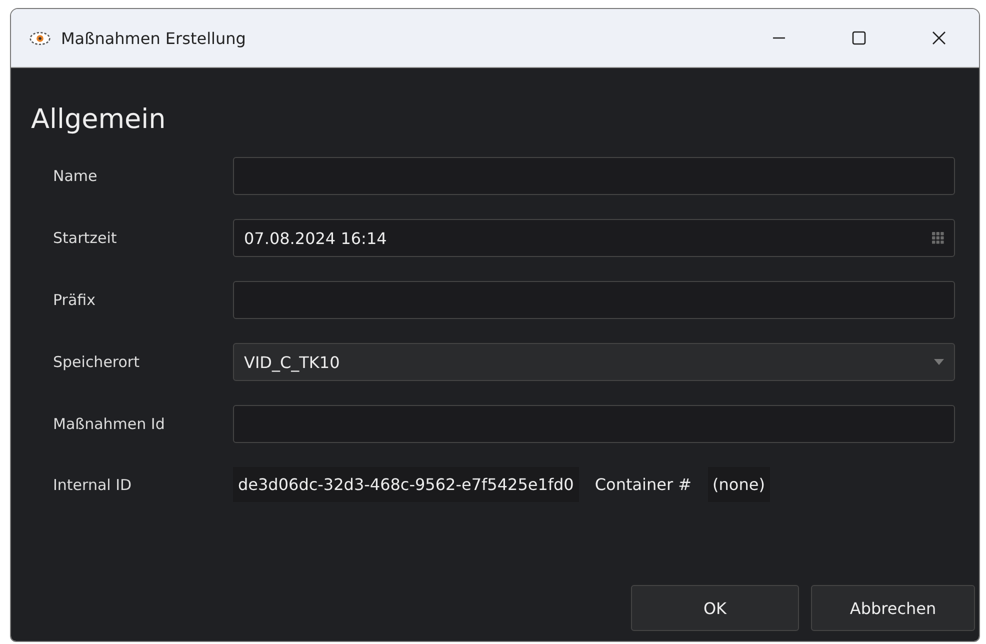  What do you see at coordinates (153, 38) in the screenshot?
I see `window-title: Maßnahmen Erstellung` at bounding box center [153, 38].